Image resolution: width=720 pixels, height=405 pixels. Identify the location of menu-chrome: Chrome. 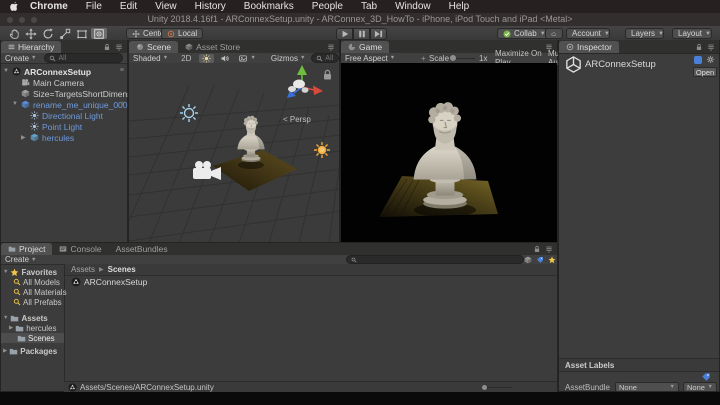
(49, 6).